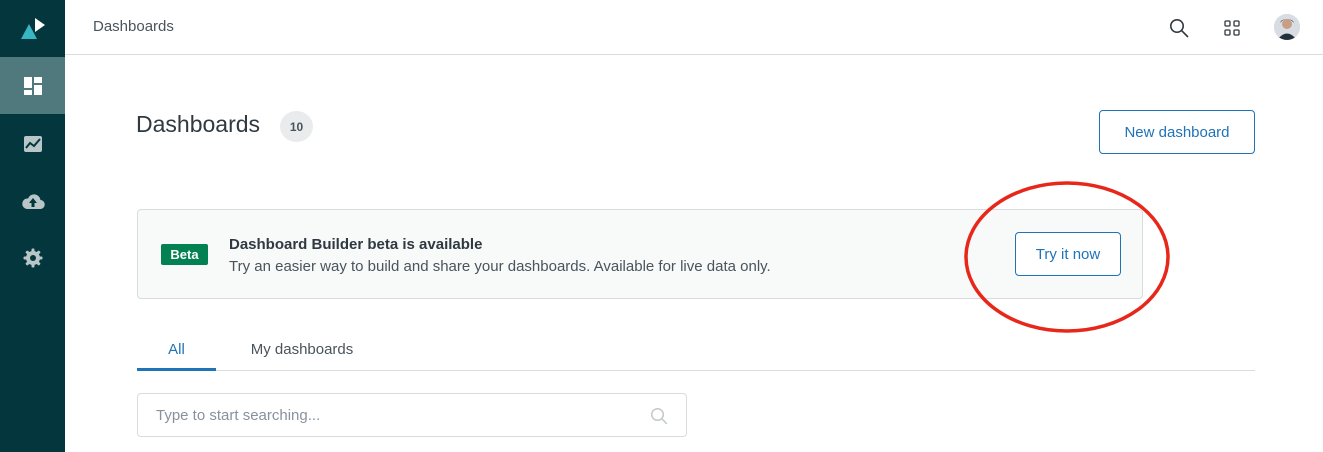  Describe the element at coordinates (1177, 132) in the screenshot. I see `new-dashboard-button: New dashboard` at that location.